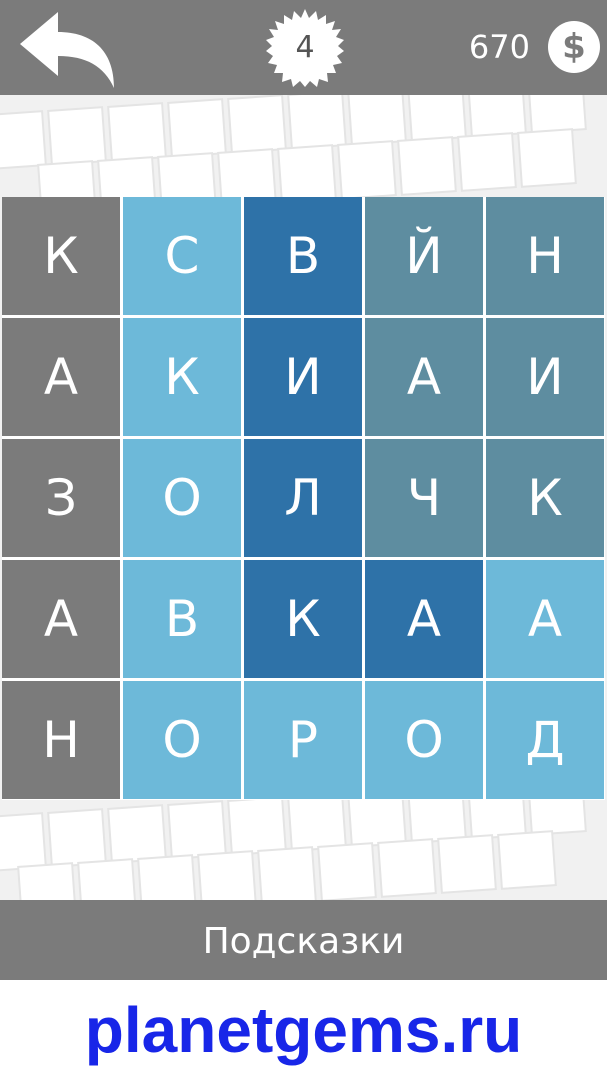  I want to click on grid-cell: Ч, so click(424, 498).